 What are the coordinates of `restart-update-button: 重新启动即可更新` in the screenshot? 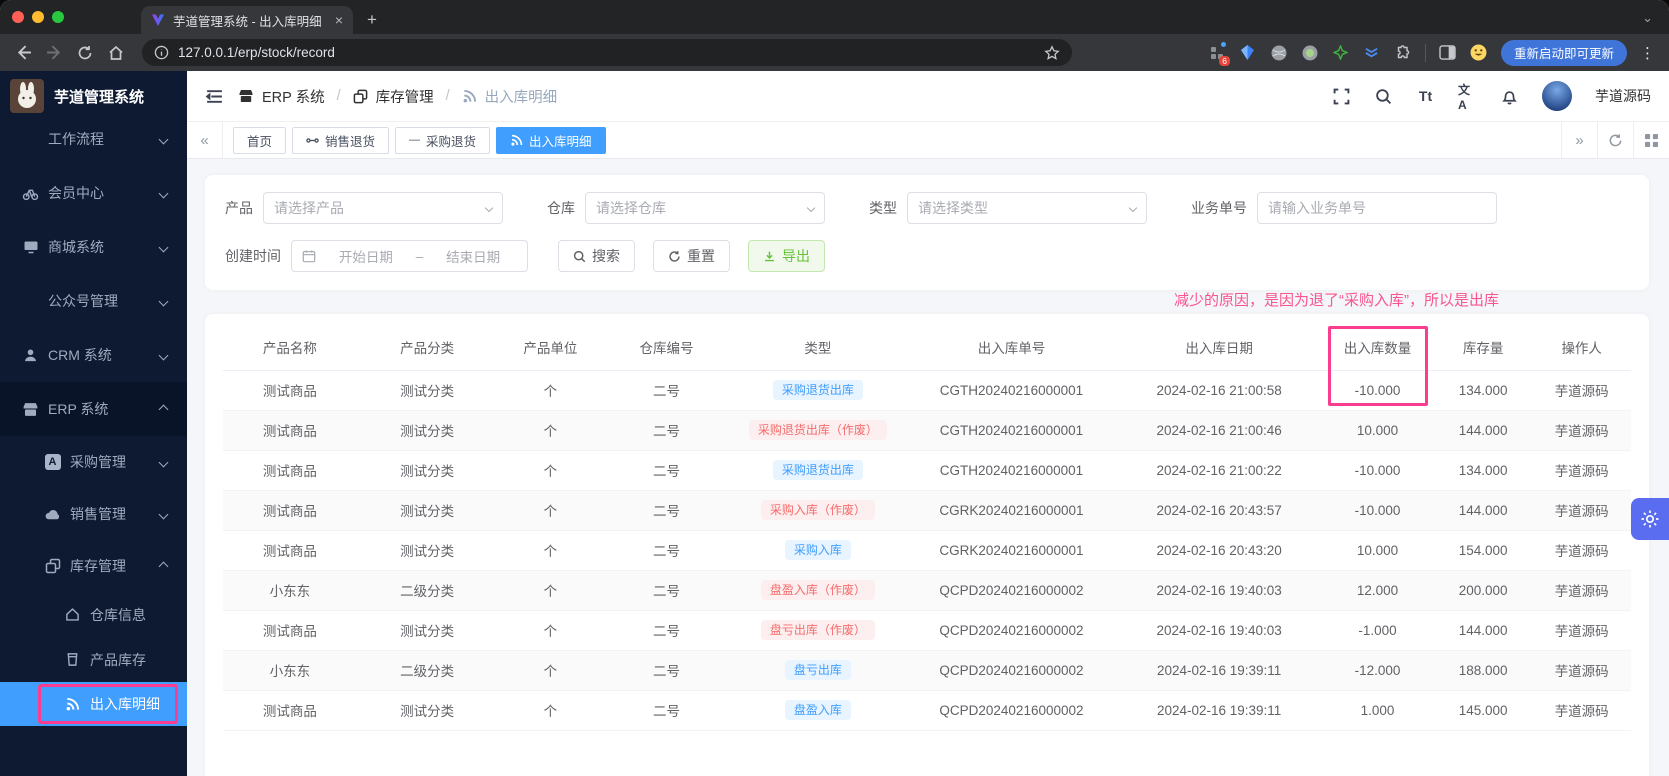 It's located at (1563, 52).